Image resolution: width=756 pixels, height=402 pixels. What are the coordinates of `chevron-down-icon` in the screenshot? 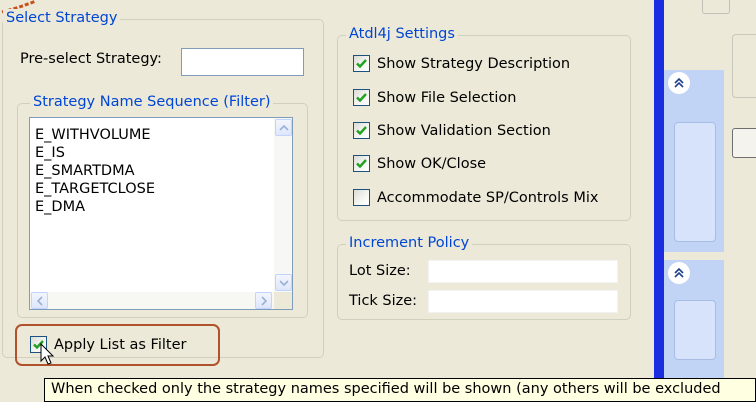 It's located at (284, 283).